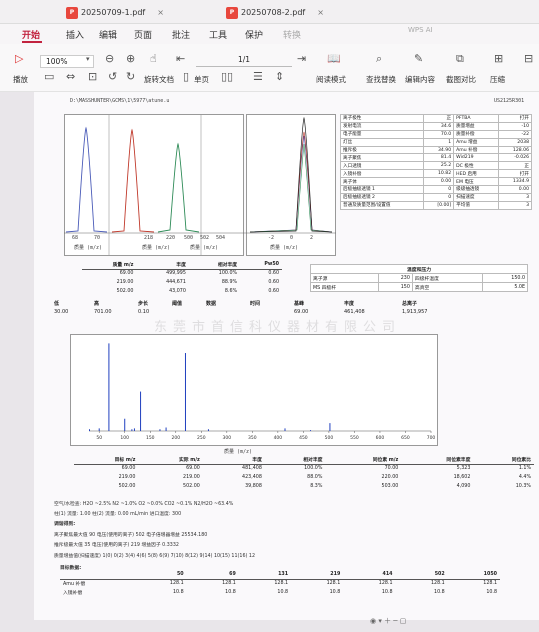 The image size is (539, 632). What do you see at coordinates (334, 58) in the screenshot?
I see `read-mode-icon: 📖` at bounding box center [334, 58].